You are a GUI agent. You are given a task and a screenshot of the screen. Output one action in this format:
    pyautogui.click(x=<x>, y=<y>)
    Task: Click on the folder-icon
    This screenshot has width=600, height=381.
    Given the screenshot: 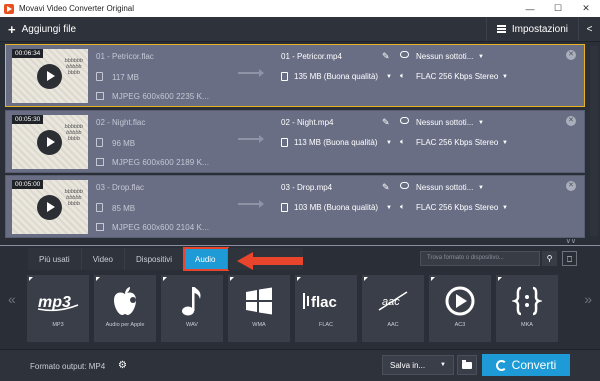 What is the action you would take?
    pyautogui.click(x=467, y=364)
    